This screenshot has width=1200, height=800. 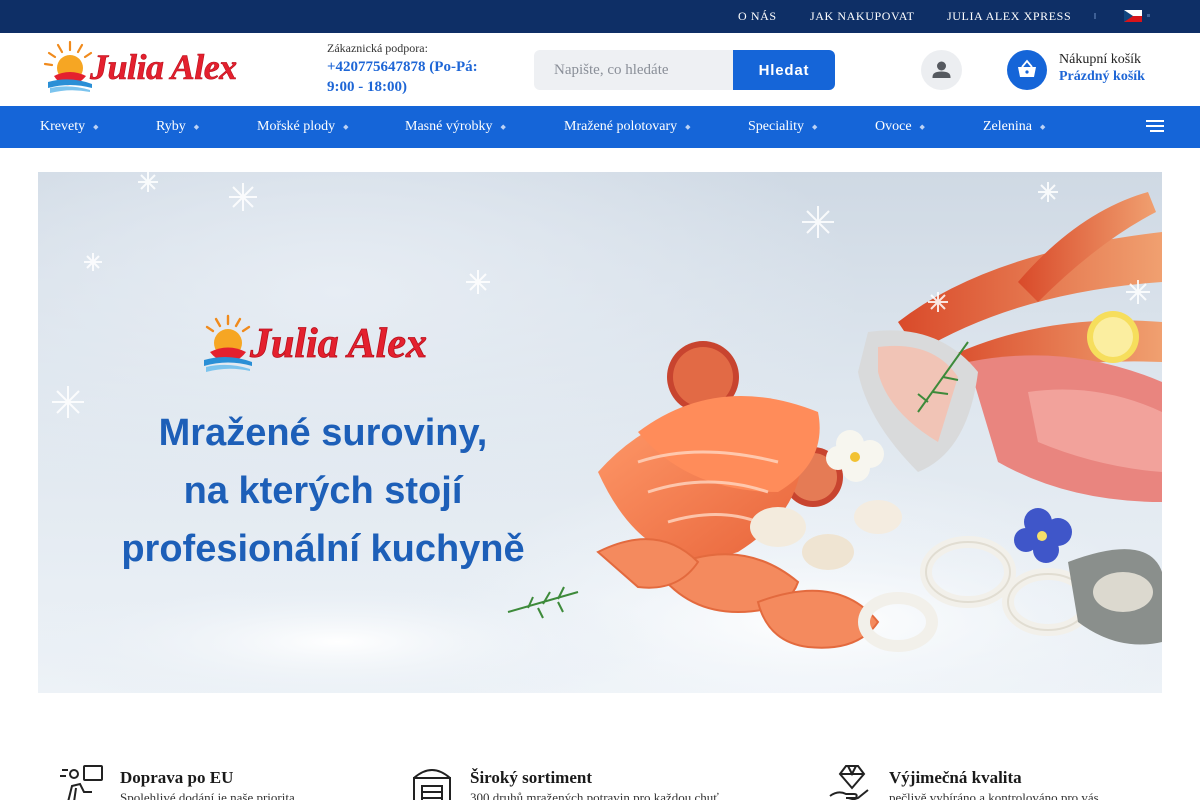 I want to click on nav-item-label: Zelenina, so click(x=1007, y=126).